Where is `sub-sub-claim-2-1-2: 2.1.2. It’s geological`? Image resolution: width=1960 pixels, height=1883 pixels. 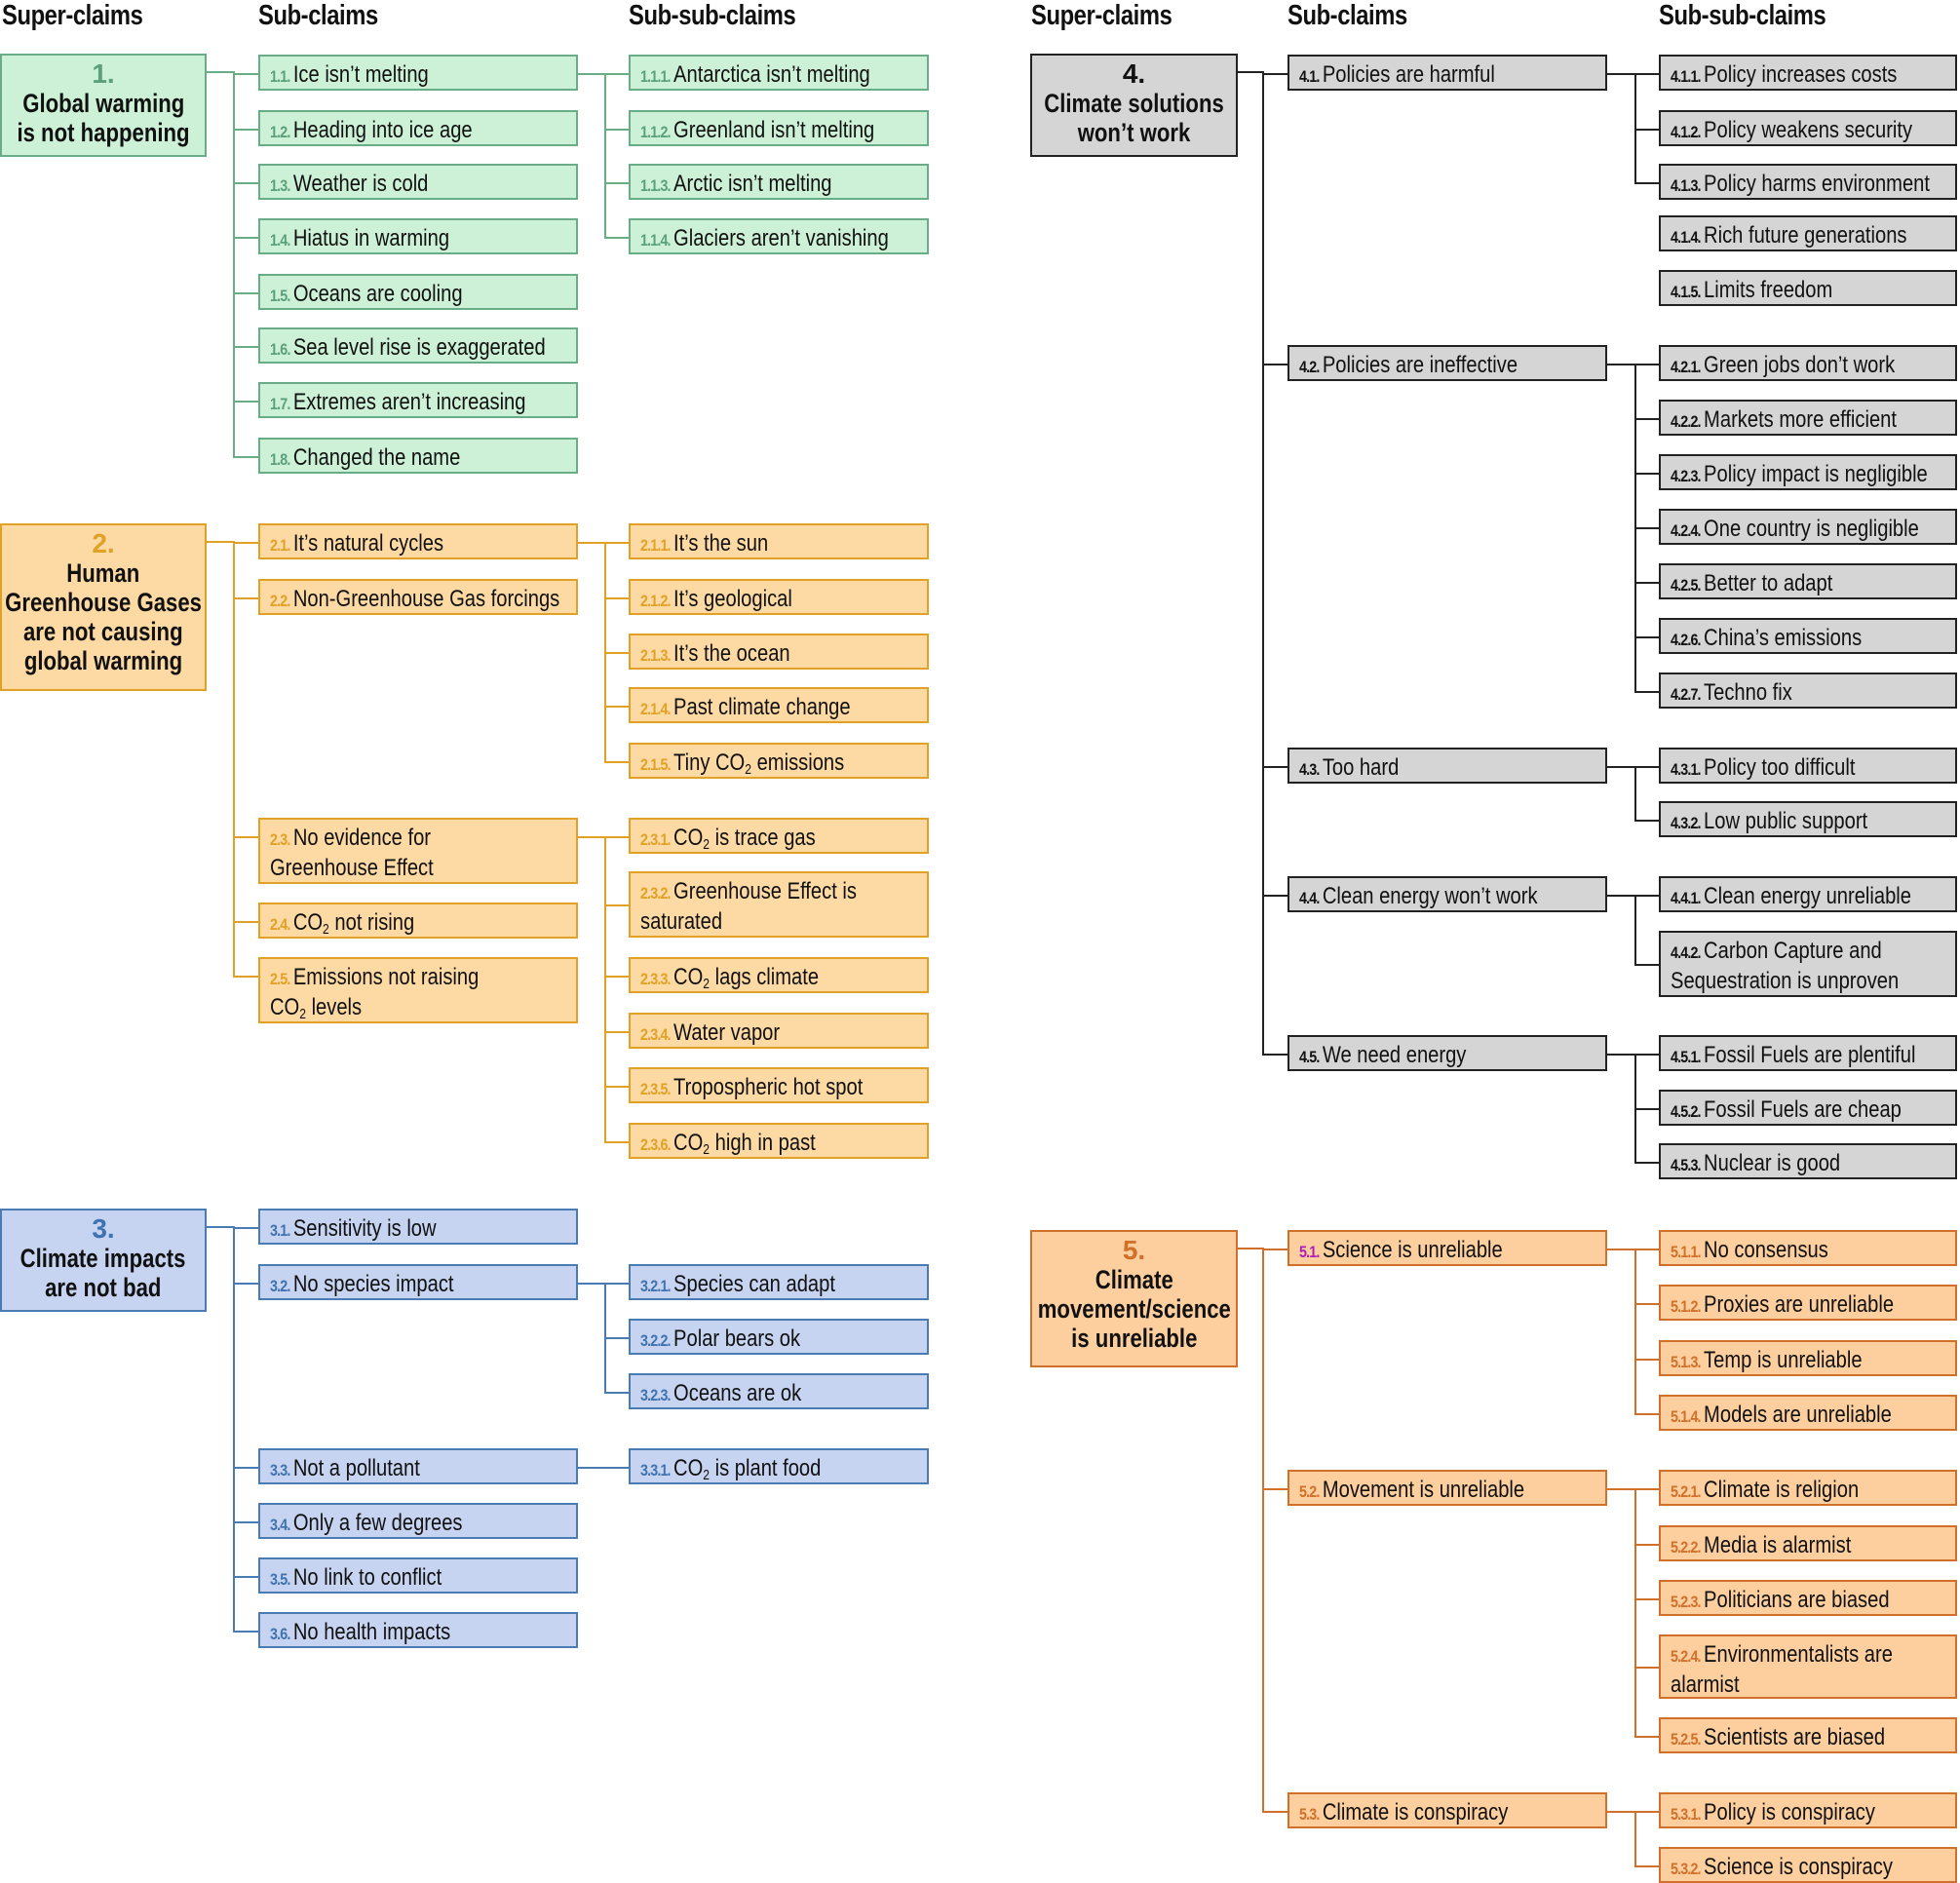 sub-sub-claim-2-1-2: 2.1.2. It’s geological is located at coordinates (779, 597).